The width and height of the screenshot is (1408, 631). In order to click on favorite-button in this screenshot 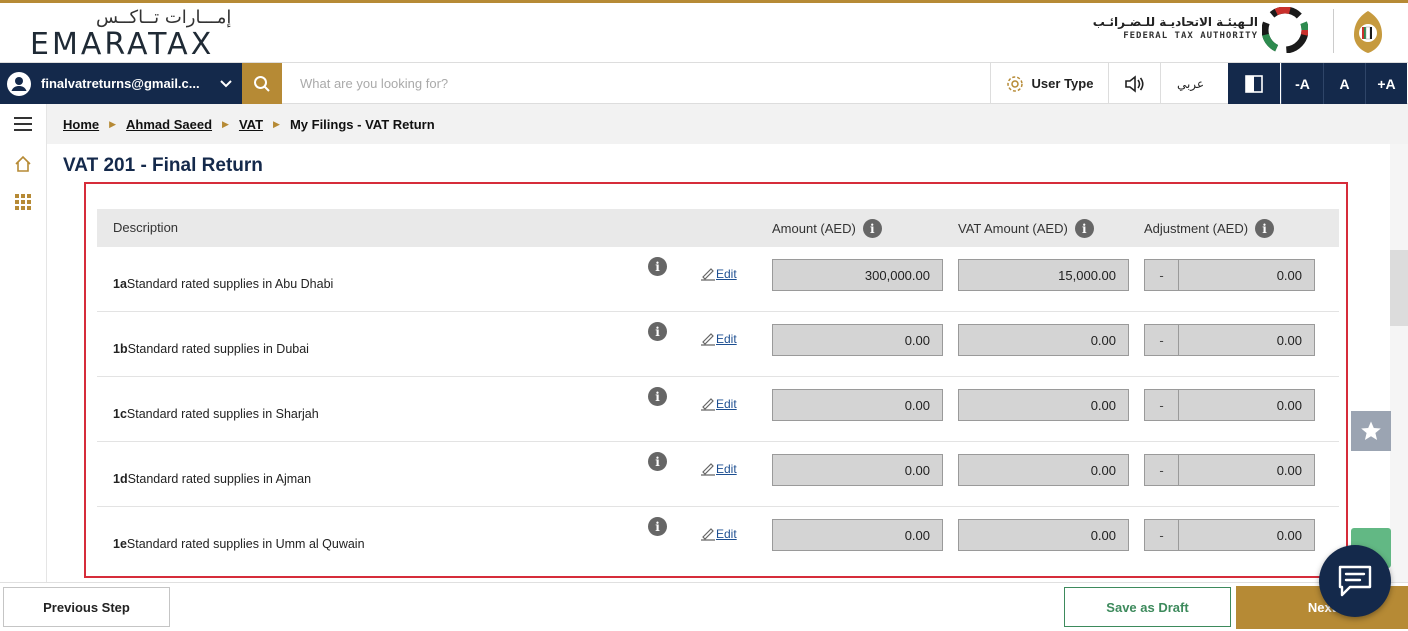, I will do `click(1371, 431)`.